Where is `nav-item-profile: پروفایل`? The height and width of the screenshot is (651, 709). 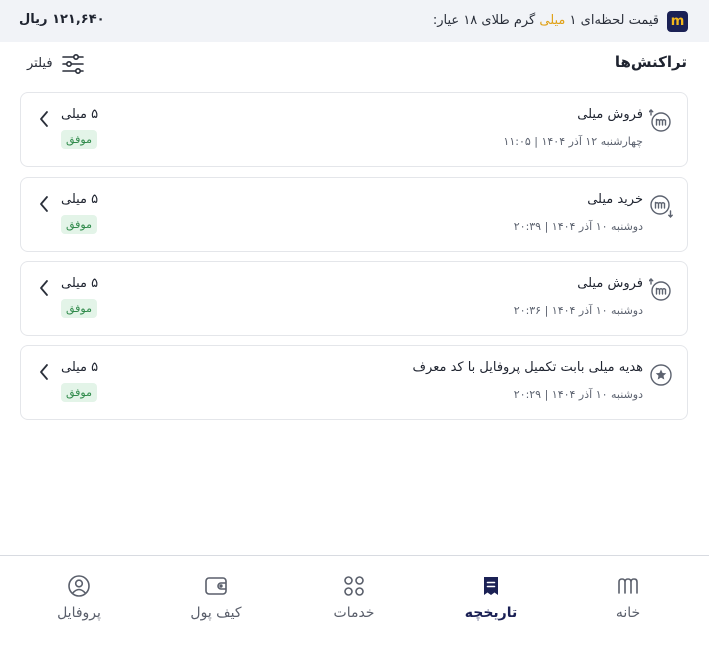 nav-item-profile: پروفایل is located at coordinates (79, 603).